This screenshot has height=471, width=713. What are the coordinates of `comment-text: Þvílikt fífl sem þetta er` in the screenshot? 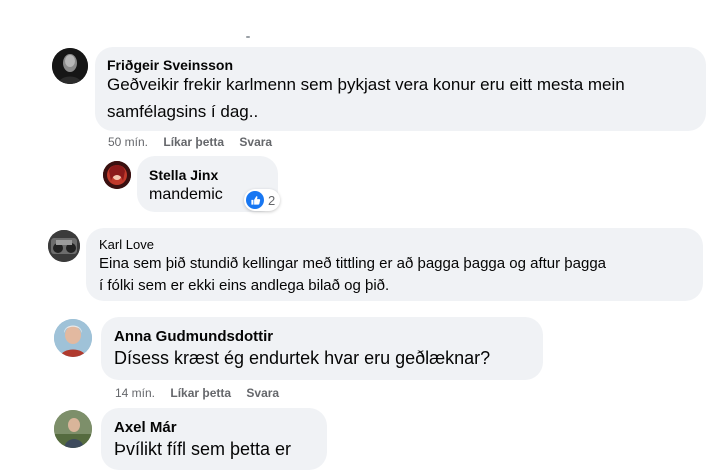 It's located at (203, 449).